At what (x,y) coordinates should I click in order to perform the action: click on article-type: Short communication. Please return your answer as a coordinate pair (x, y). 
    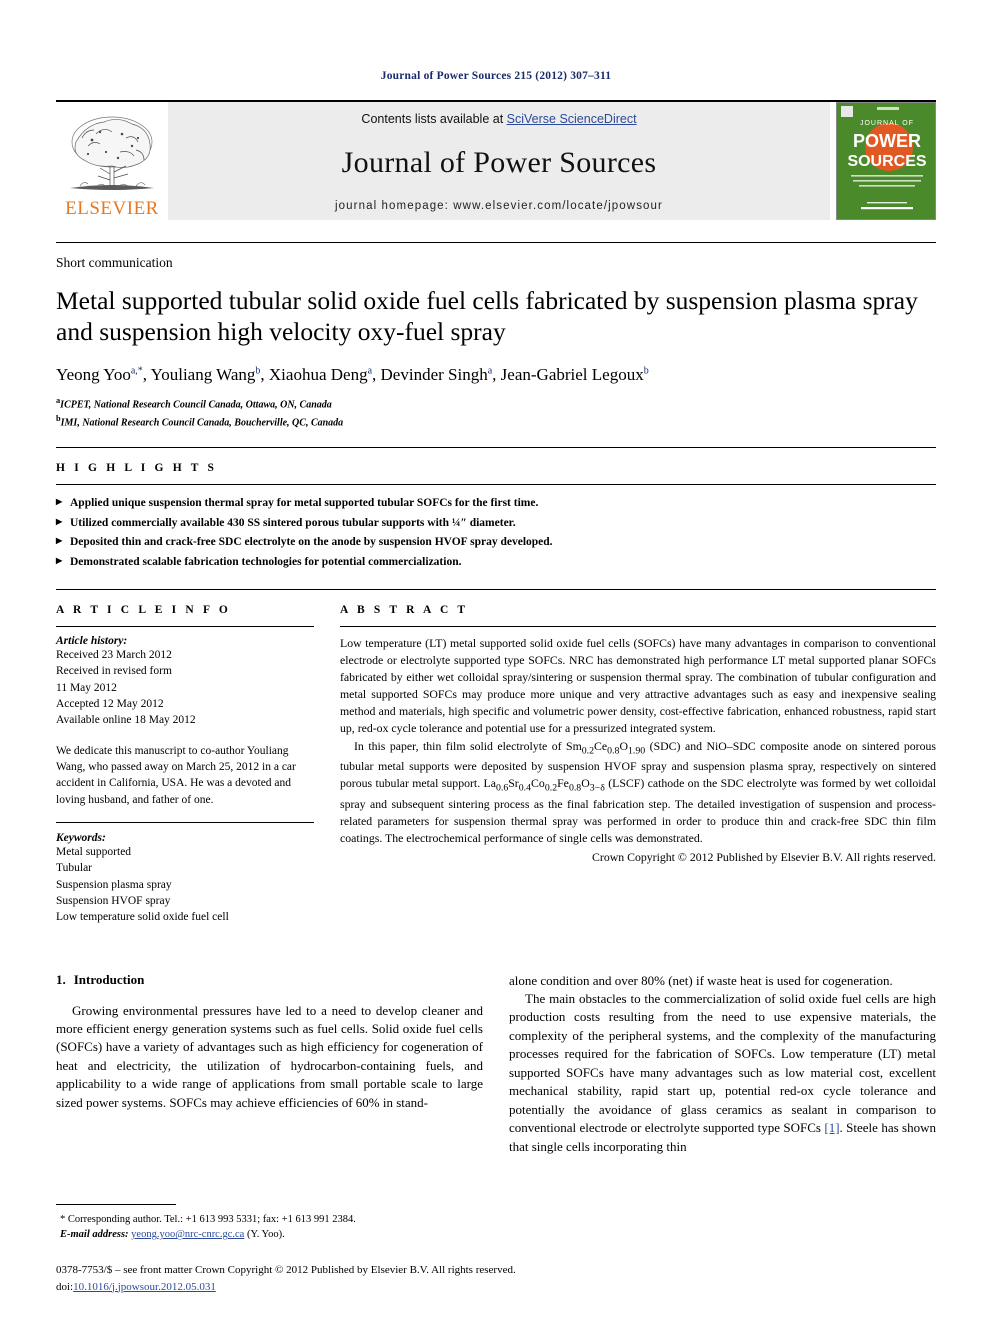
    Looking at the image, I should click on (496, 256).